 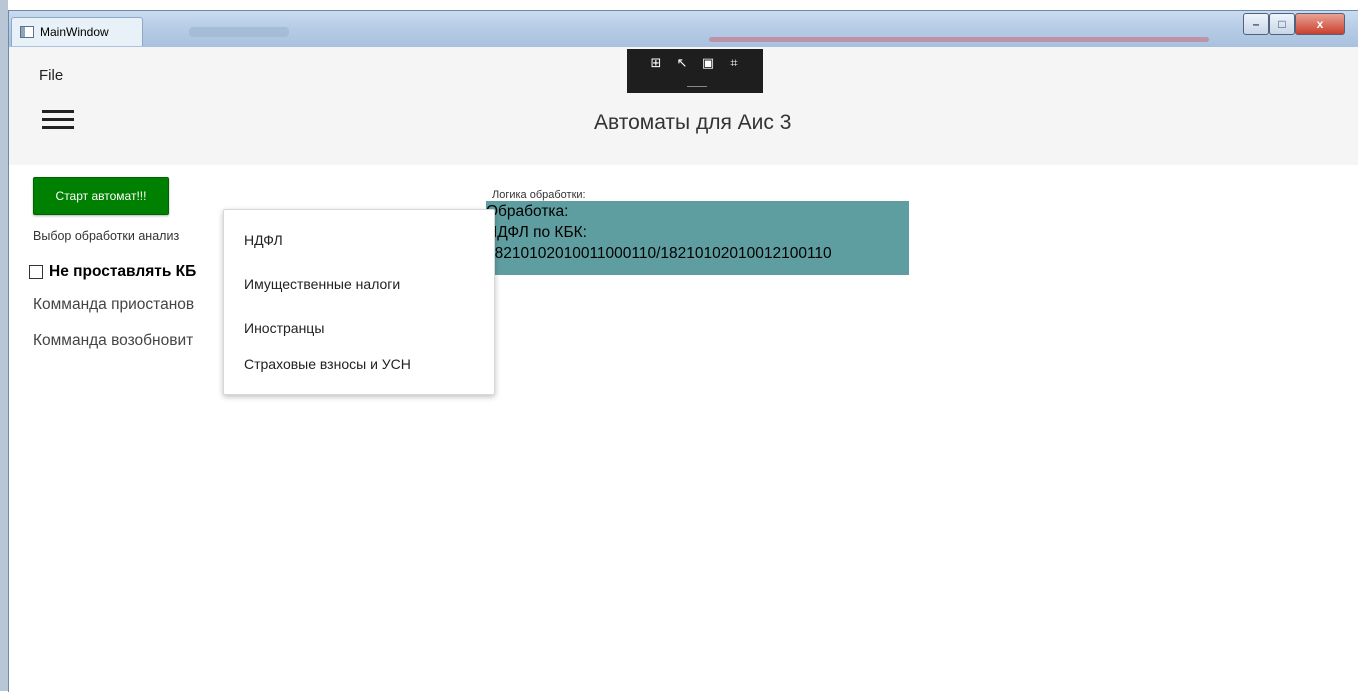 What do you see at coordinates (106, 236) in the screenshot?
I see `processing-choice-label: Выбор обработки анализ` at bounding box center [106, 236].